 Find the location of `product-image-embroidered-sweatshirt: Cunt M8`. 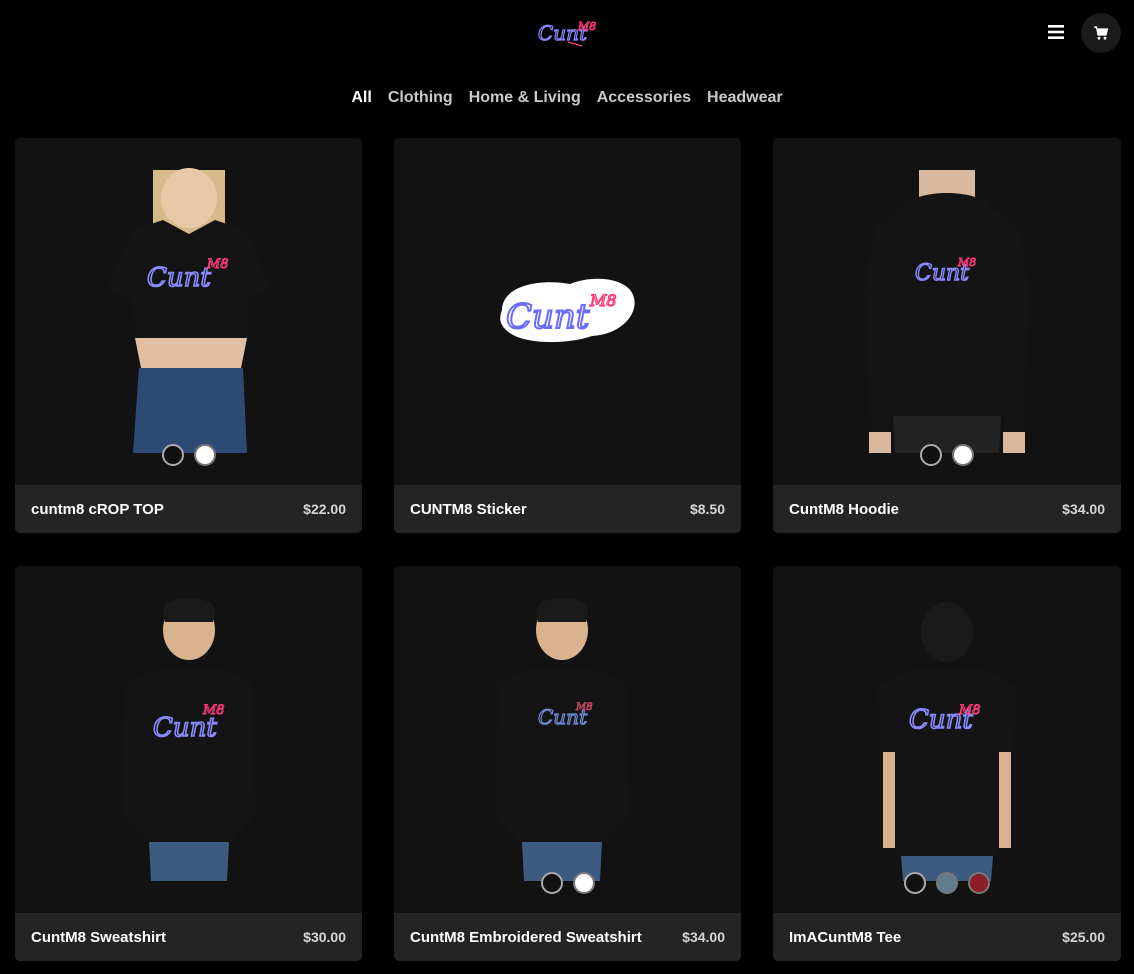

product-image-embroidered-sweatshirt: Cunt M8 is located at coordinates (562, 739).